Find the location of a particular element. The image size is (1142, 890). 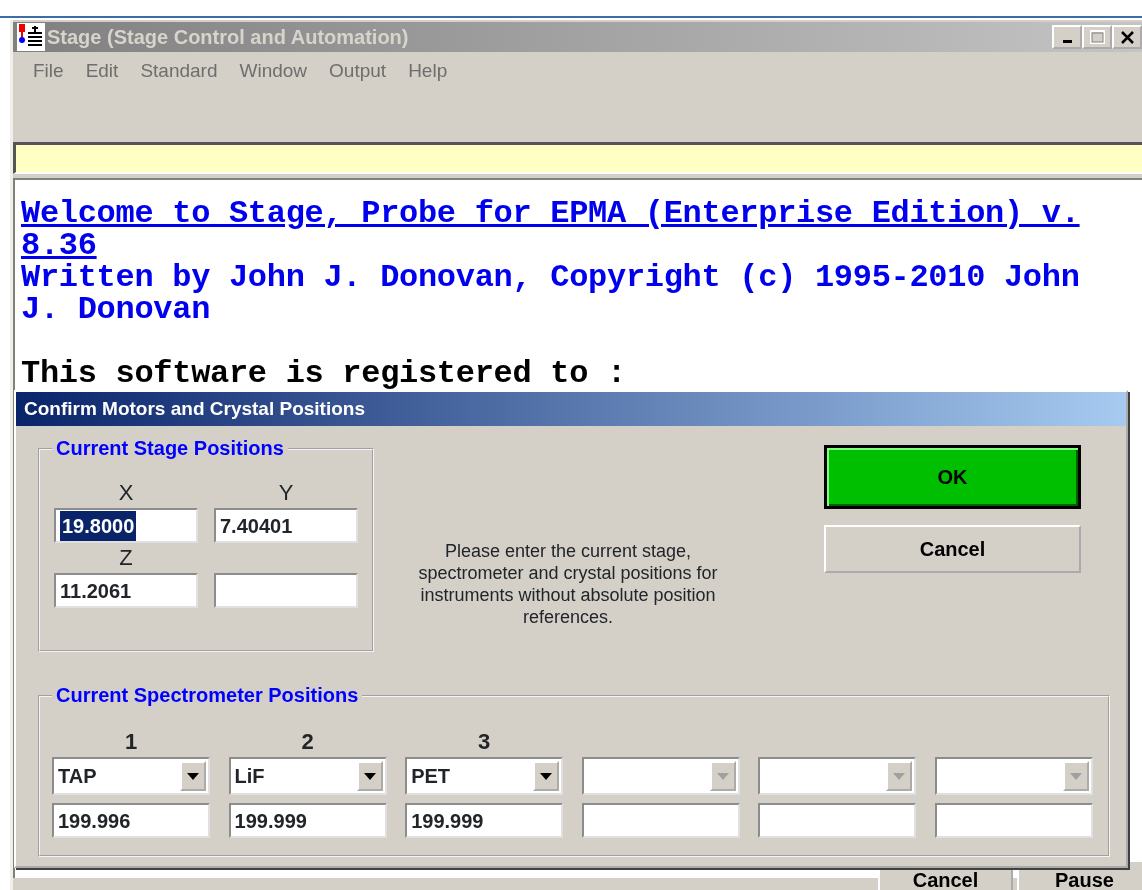

dropdown: TAP is located at coordinates (131, 776).